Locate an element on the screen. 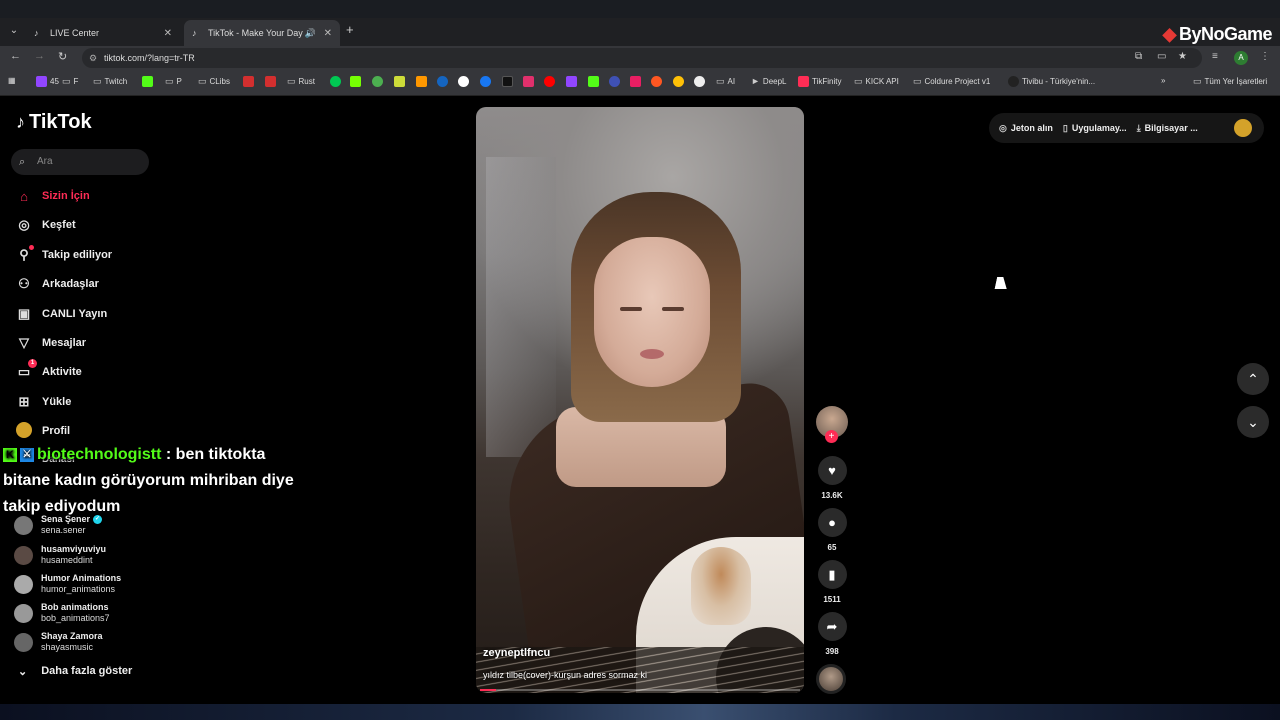 This screenshot has width=1280, height=720. show-more-button: ⌄ Daha fazla göster is located at coordinates (75, 671).